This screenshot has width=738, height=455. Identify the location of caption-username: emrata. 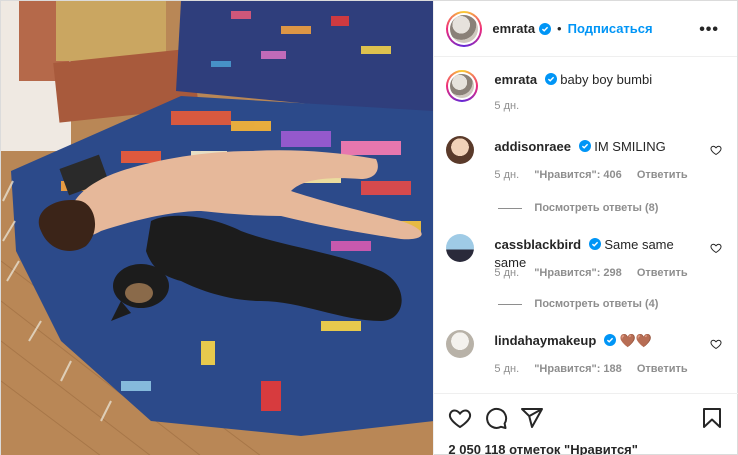
(515, 79).